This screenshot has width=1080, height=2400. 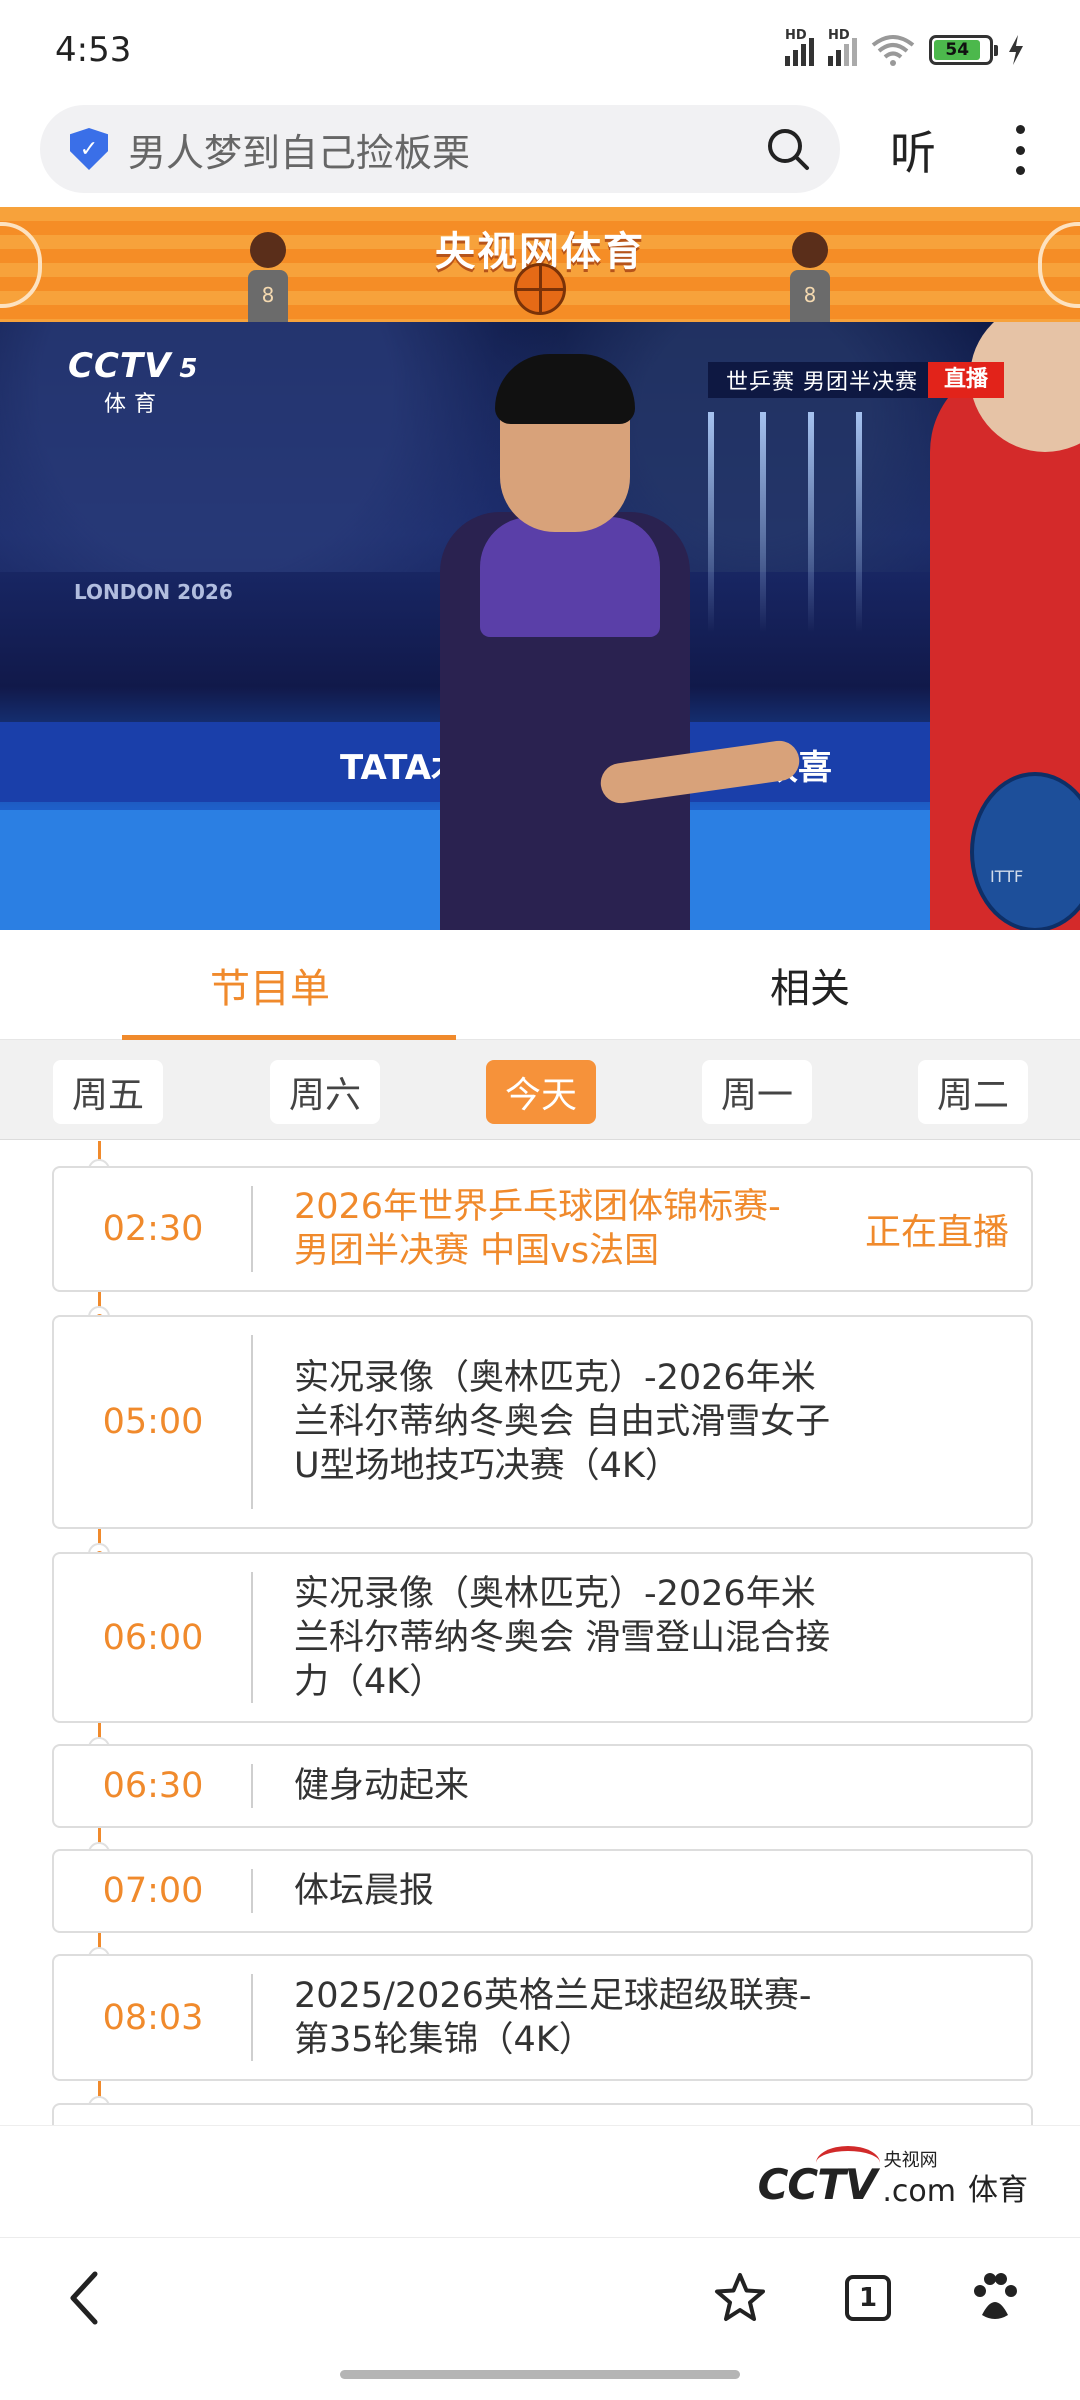 What do you see at coordinates (153, 2017) in the screenshot?
I see `schedule-time: 08:03` at bounding box center [153, 2017].